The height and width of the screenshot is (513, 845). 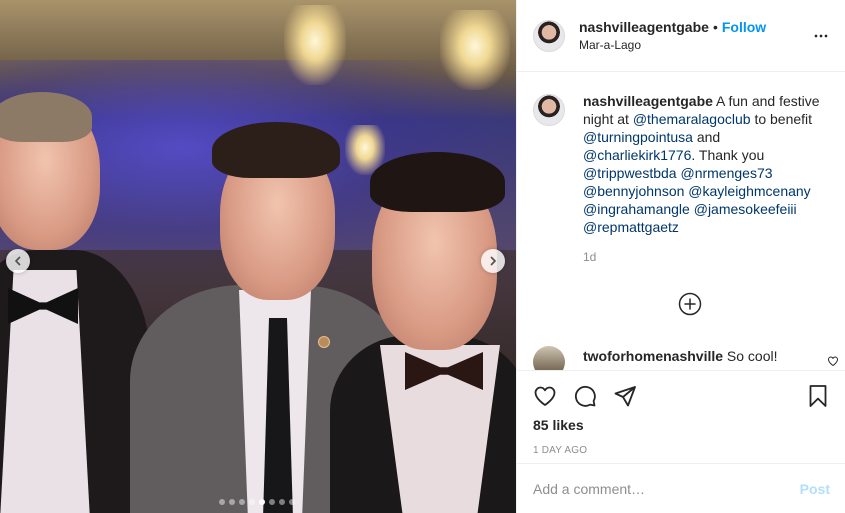 What do you see at coordinates (653, 356) in the screenshot?
I see `comment-username: twoforhomenashville` at bounding box center [653, 356].